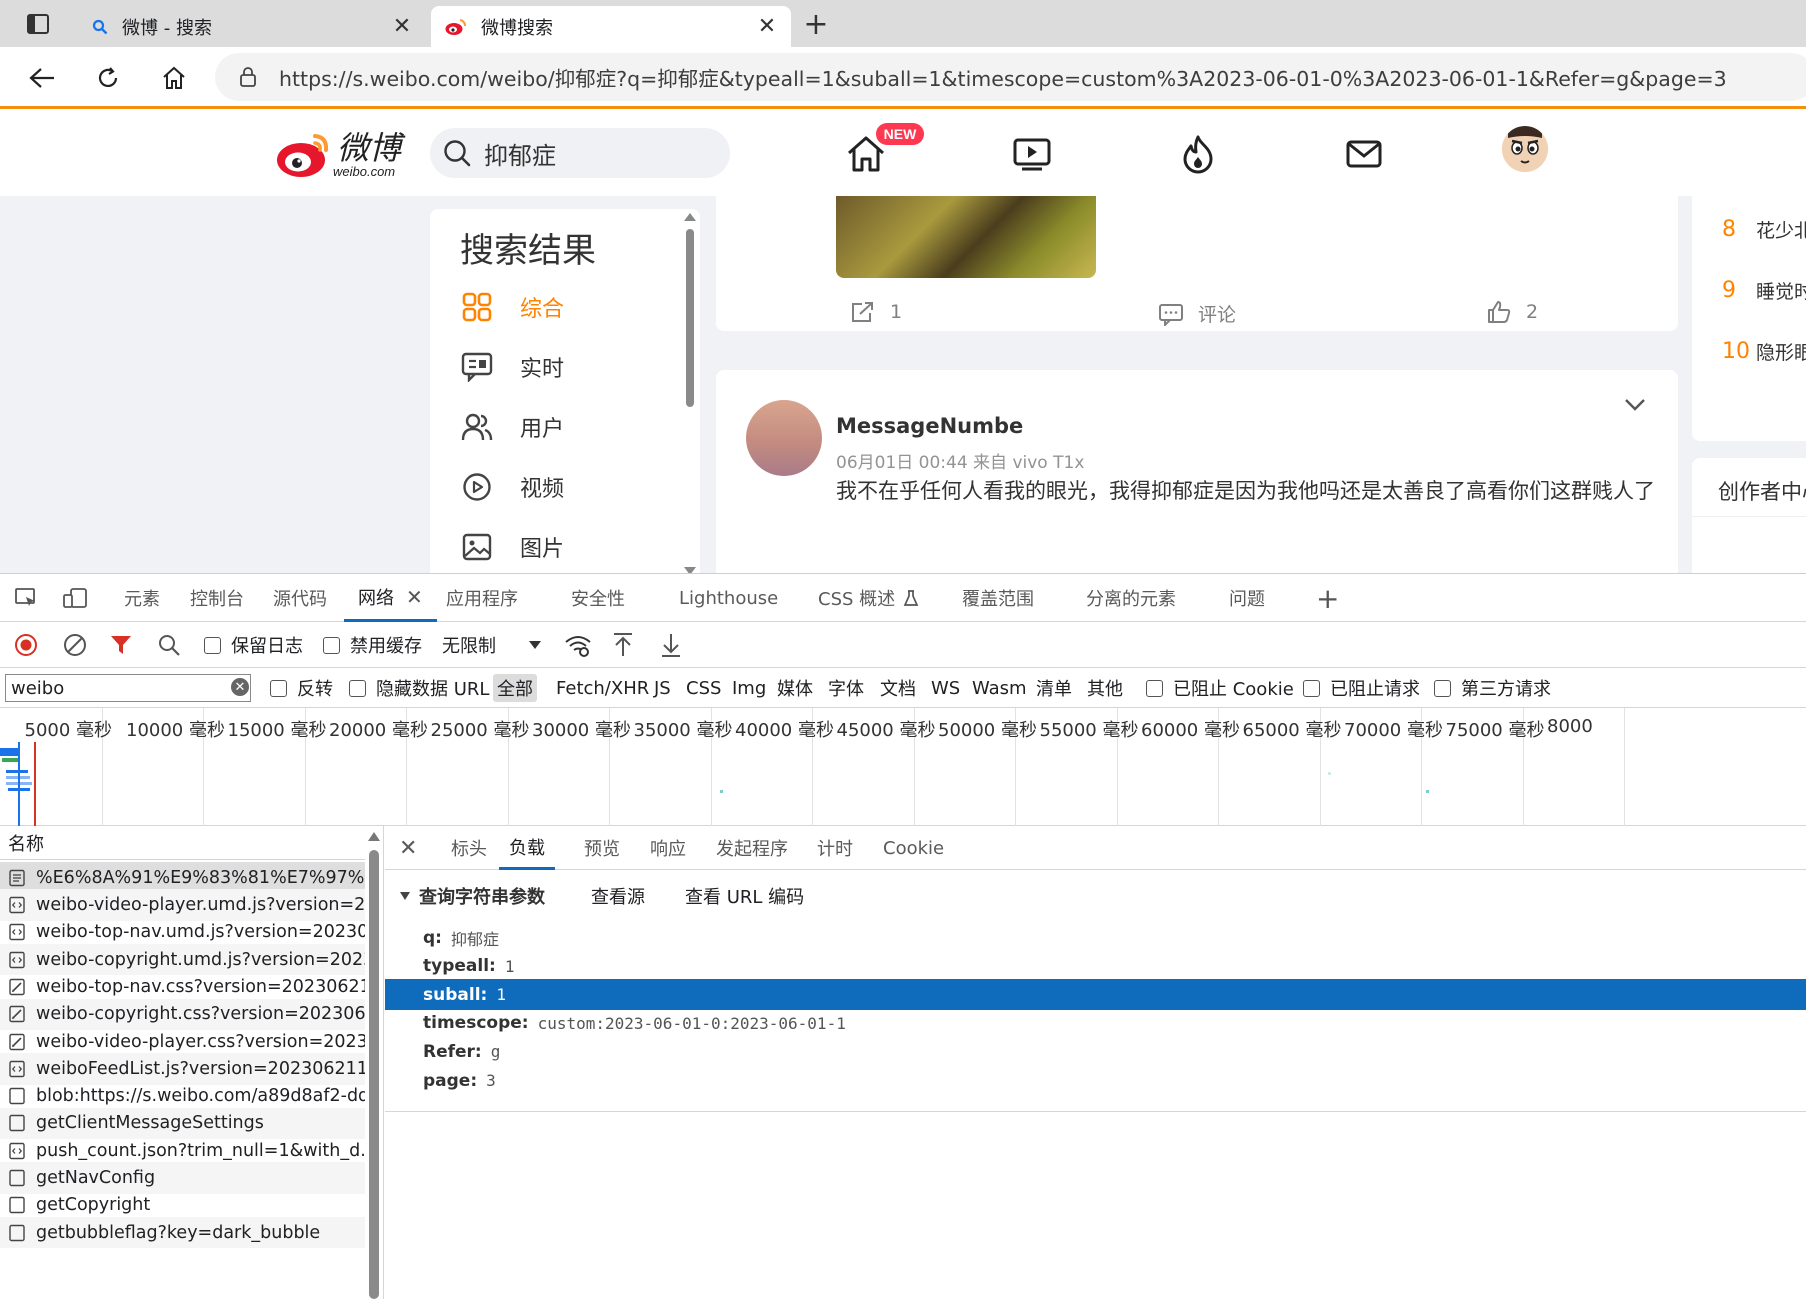 The image size is (1806, 1299). Describe the element at coordinates (182, 1232) in the screenshot. I see `request-row: getbubbleflag?key=dark_bubble` at that location.